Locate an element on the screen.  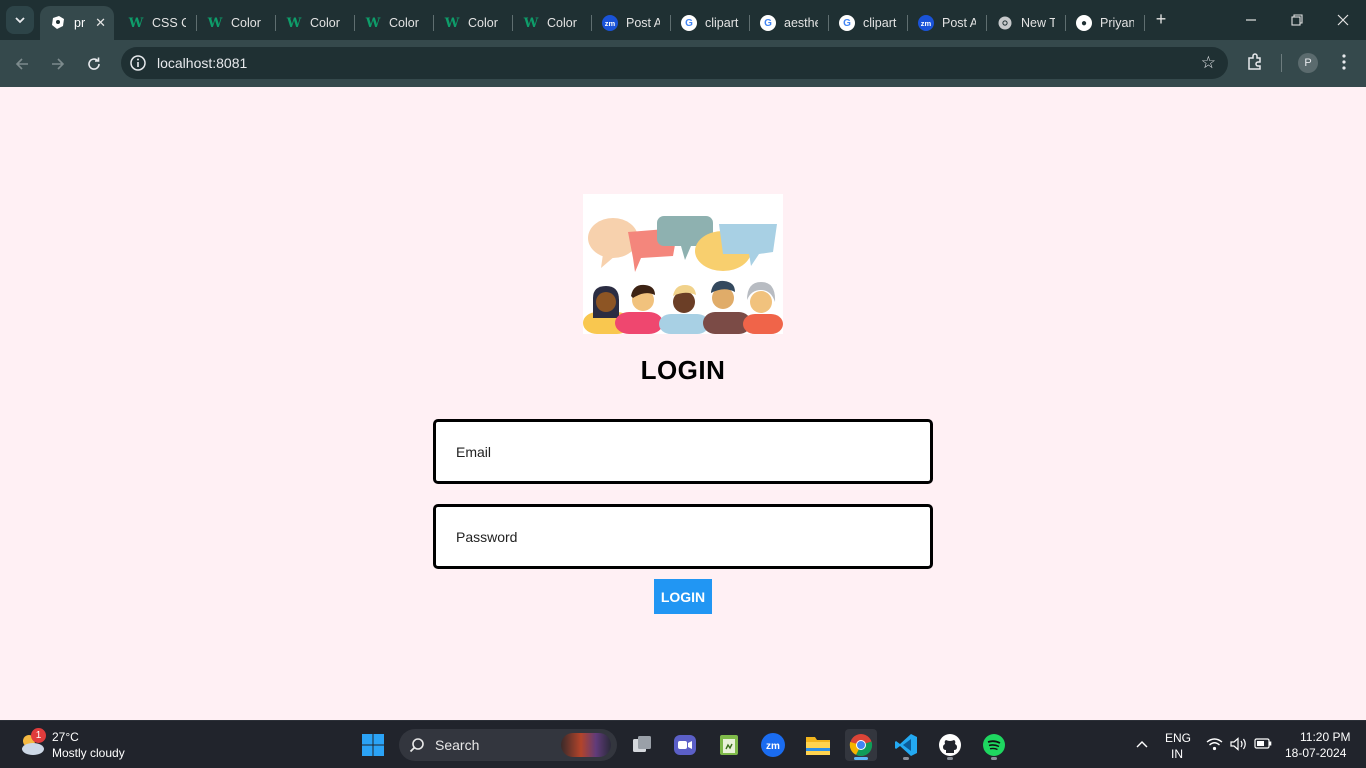
tab-title: aesthe is located at coordinates (801, 23).